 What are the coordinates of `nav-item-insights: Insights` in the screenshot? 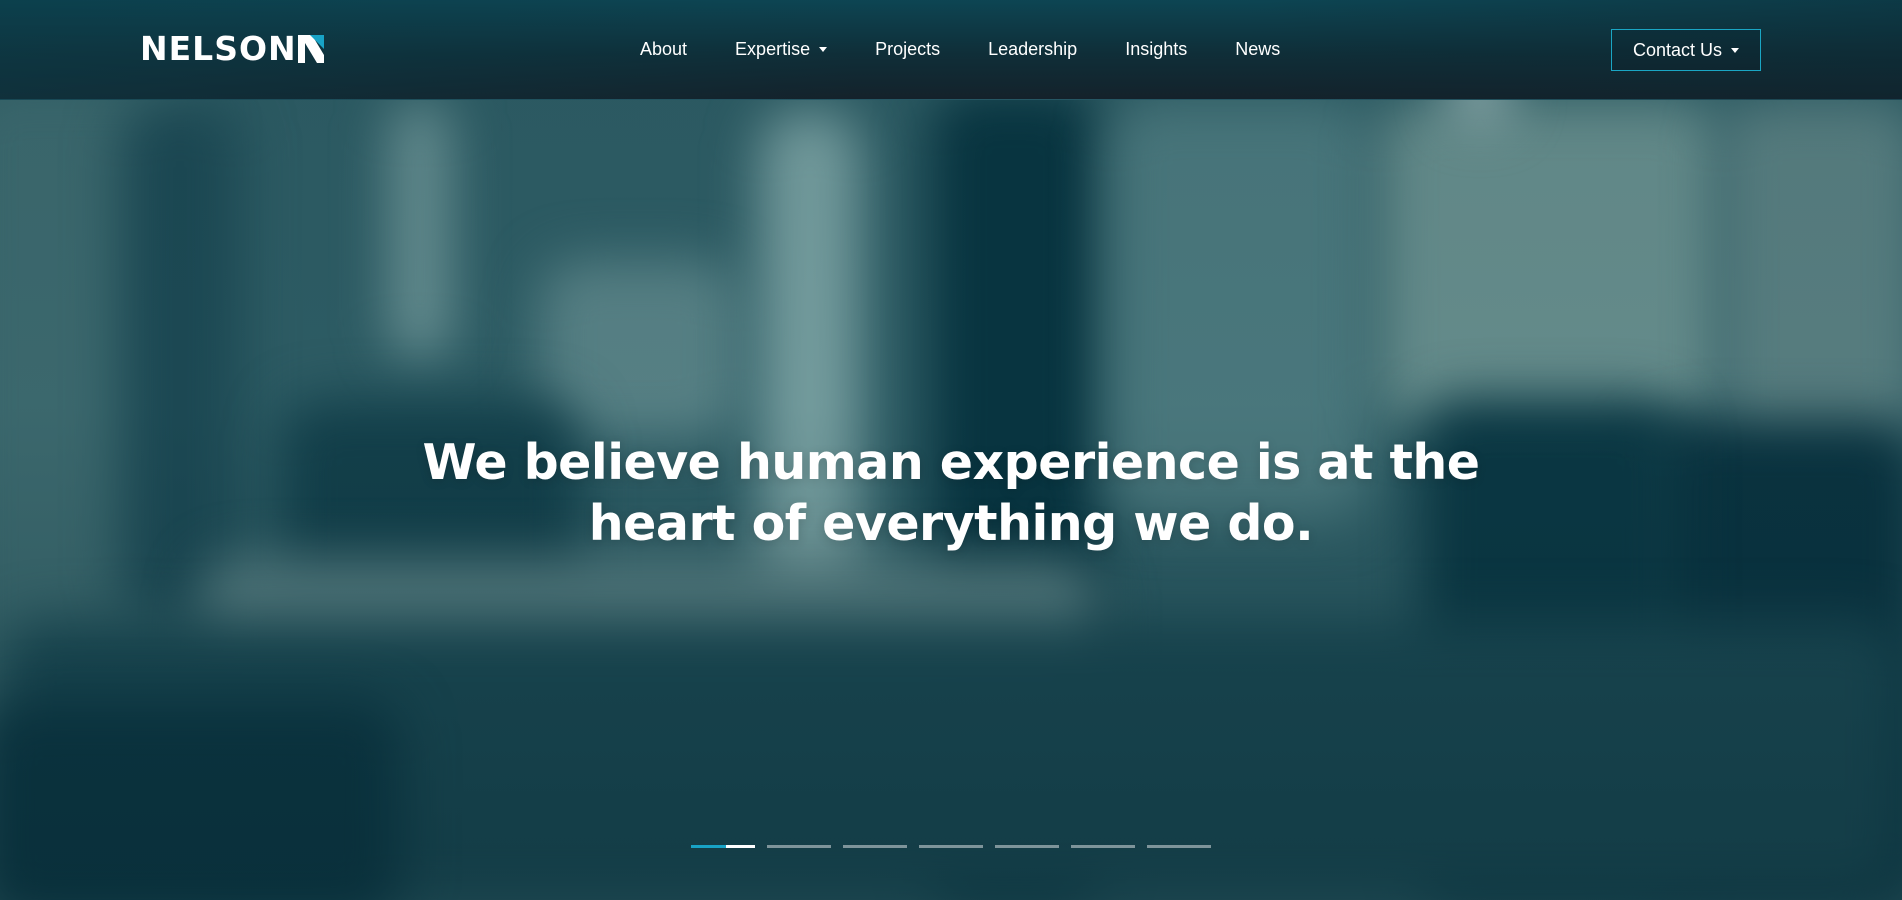 It's located at (1156, 49).